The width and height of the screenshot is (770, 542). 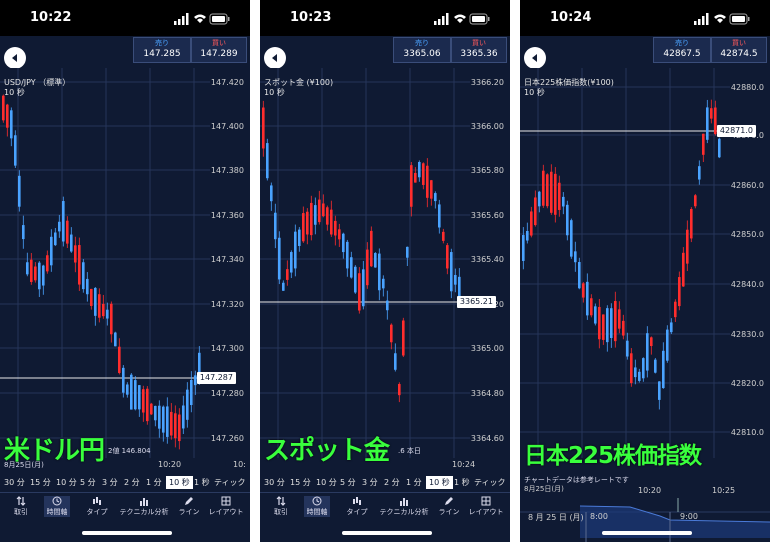 What do you see at coordinates (170, 464) in the screenshot?
I see `x-tick: 10:20` at bounding box center [170, 464].